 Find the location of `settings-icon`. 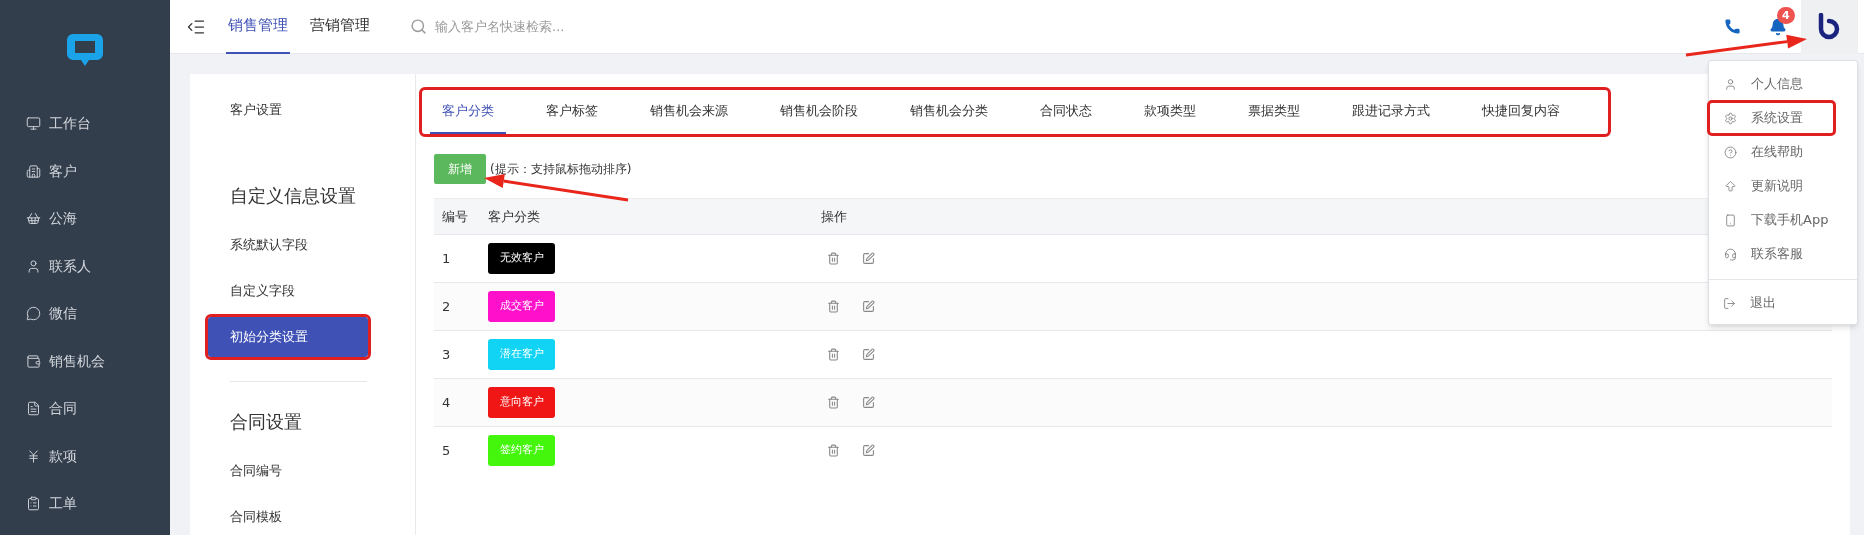

settings-icon is located at coordinates (1730, 118).